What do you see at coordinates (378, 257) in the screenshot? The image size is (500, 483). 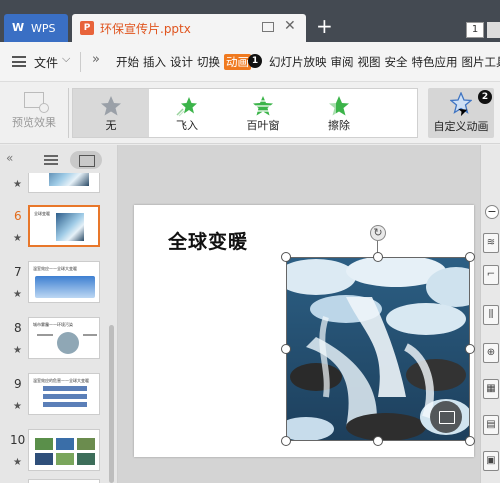 I see `resize-handle-top` at bounding box center [378, 257].